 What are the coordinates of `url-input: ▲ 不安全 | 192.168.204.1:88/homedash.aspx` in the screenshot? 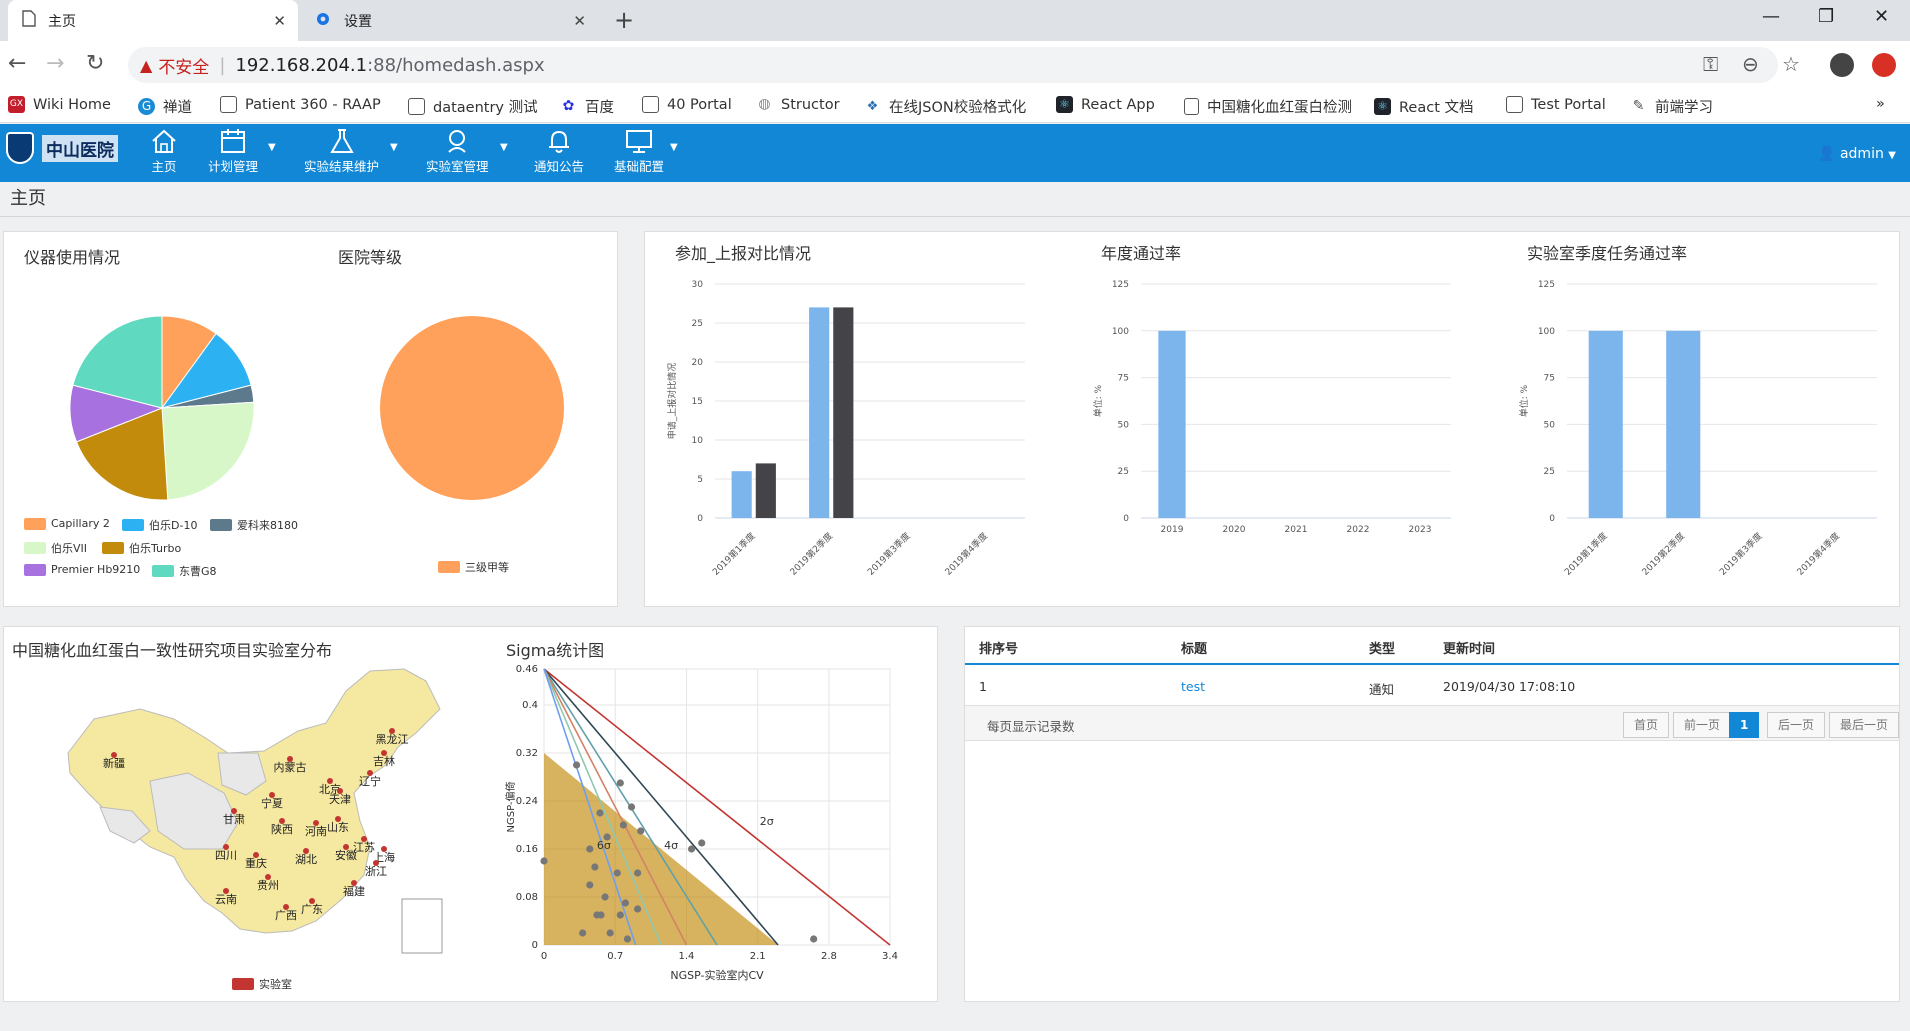 It's located at (953, 65).